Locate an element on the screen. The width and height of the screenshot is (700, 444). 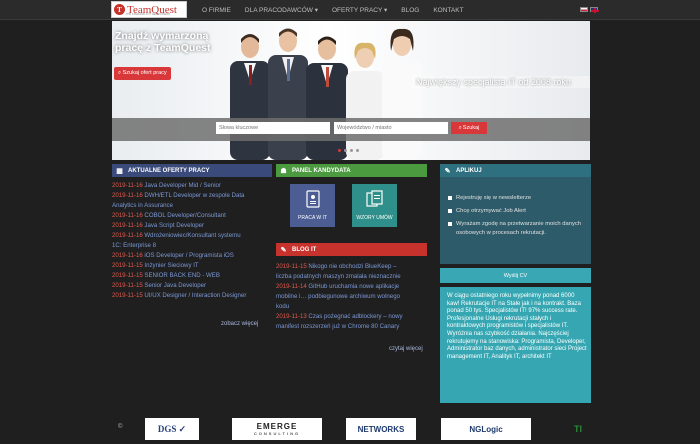
candidate-panel-label: PANEL KANDYDATA is located at coordinates (321, 170).